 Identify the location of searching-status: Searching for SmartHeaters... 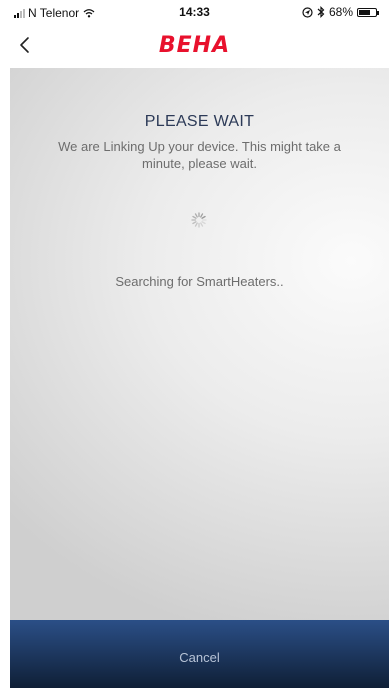
(199, 281).